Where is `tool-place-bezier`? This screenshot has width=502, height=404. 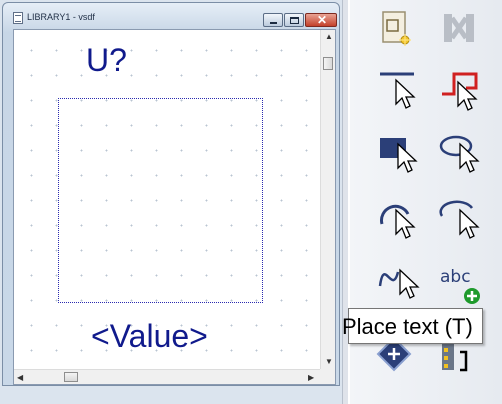
tool-place-bezier is located at coordinates (400, 281).